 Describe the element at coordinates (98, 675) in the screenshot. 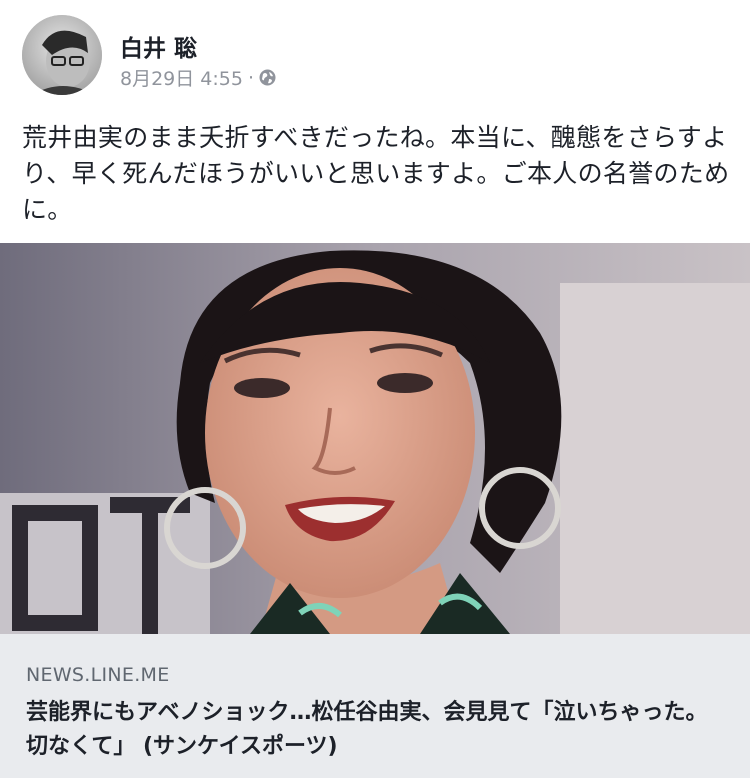

I see `link-domain: NEWS.LINE.ME` at that location.